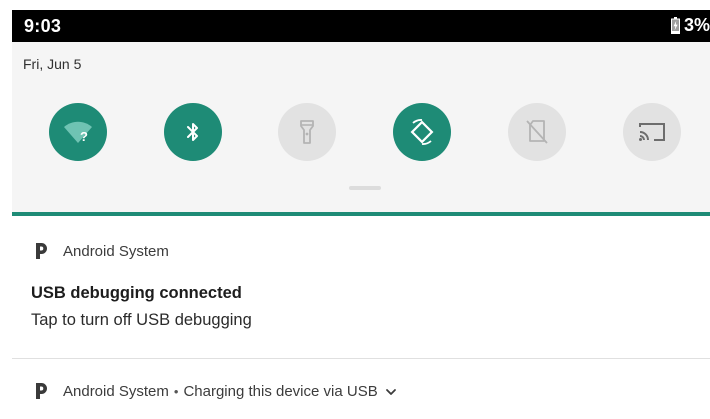 This screenshot has height=419, width=710. Describe the element at coordinates (361, 26) in the screenshot. I see `status-bar: 9:03 3%` at that location.